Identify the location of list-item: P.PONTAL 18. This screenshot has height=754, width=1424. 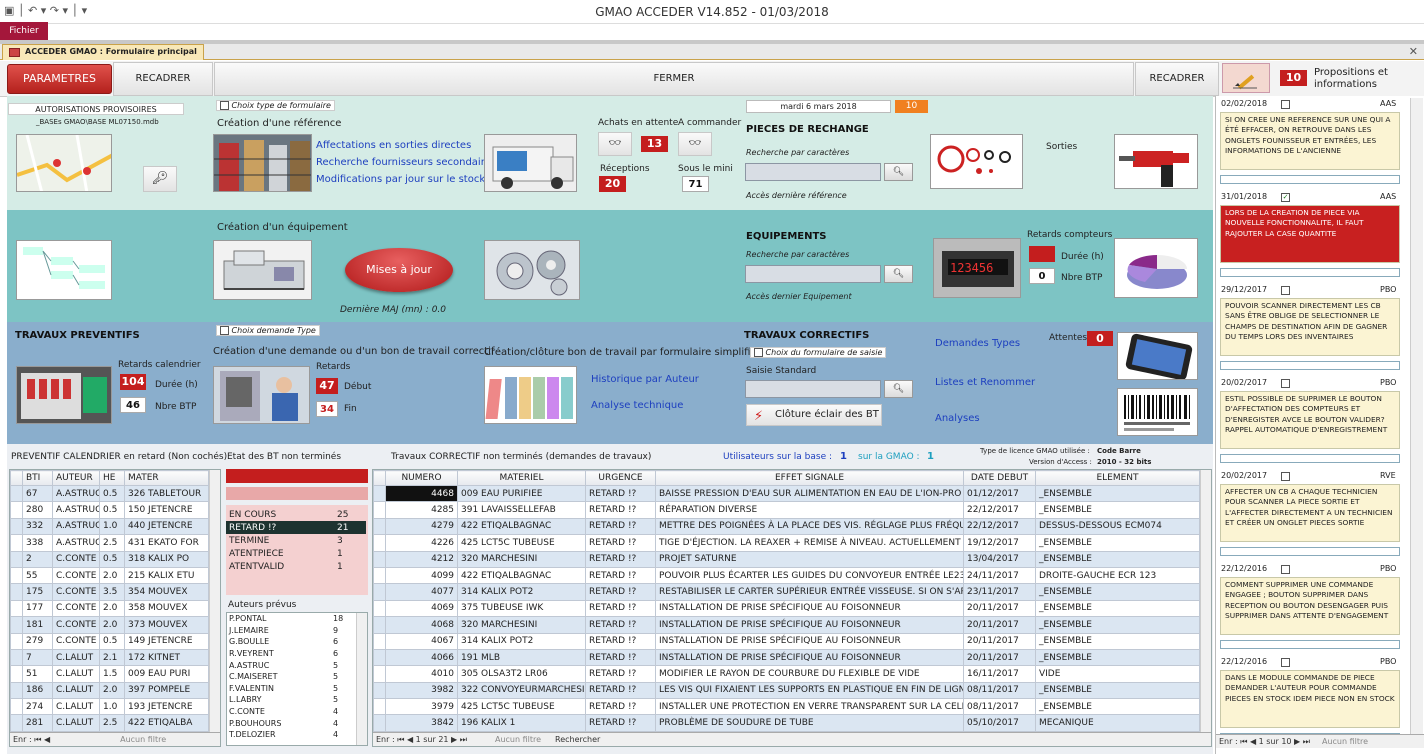
(291, 619).